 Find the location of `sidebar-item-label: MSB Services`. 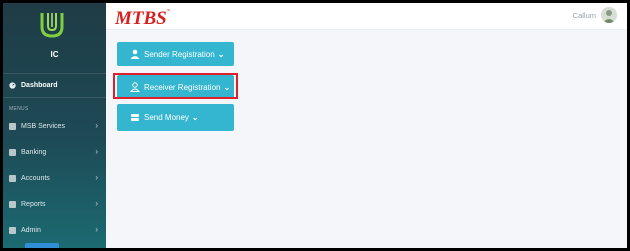

sidebar-item-label: MSB Services is located at coordinates (43, 126).